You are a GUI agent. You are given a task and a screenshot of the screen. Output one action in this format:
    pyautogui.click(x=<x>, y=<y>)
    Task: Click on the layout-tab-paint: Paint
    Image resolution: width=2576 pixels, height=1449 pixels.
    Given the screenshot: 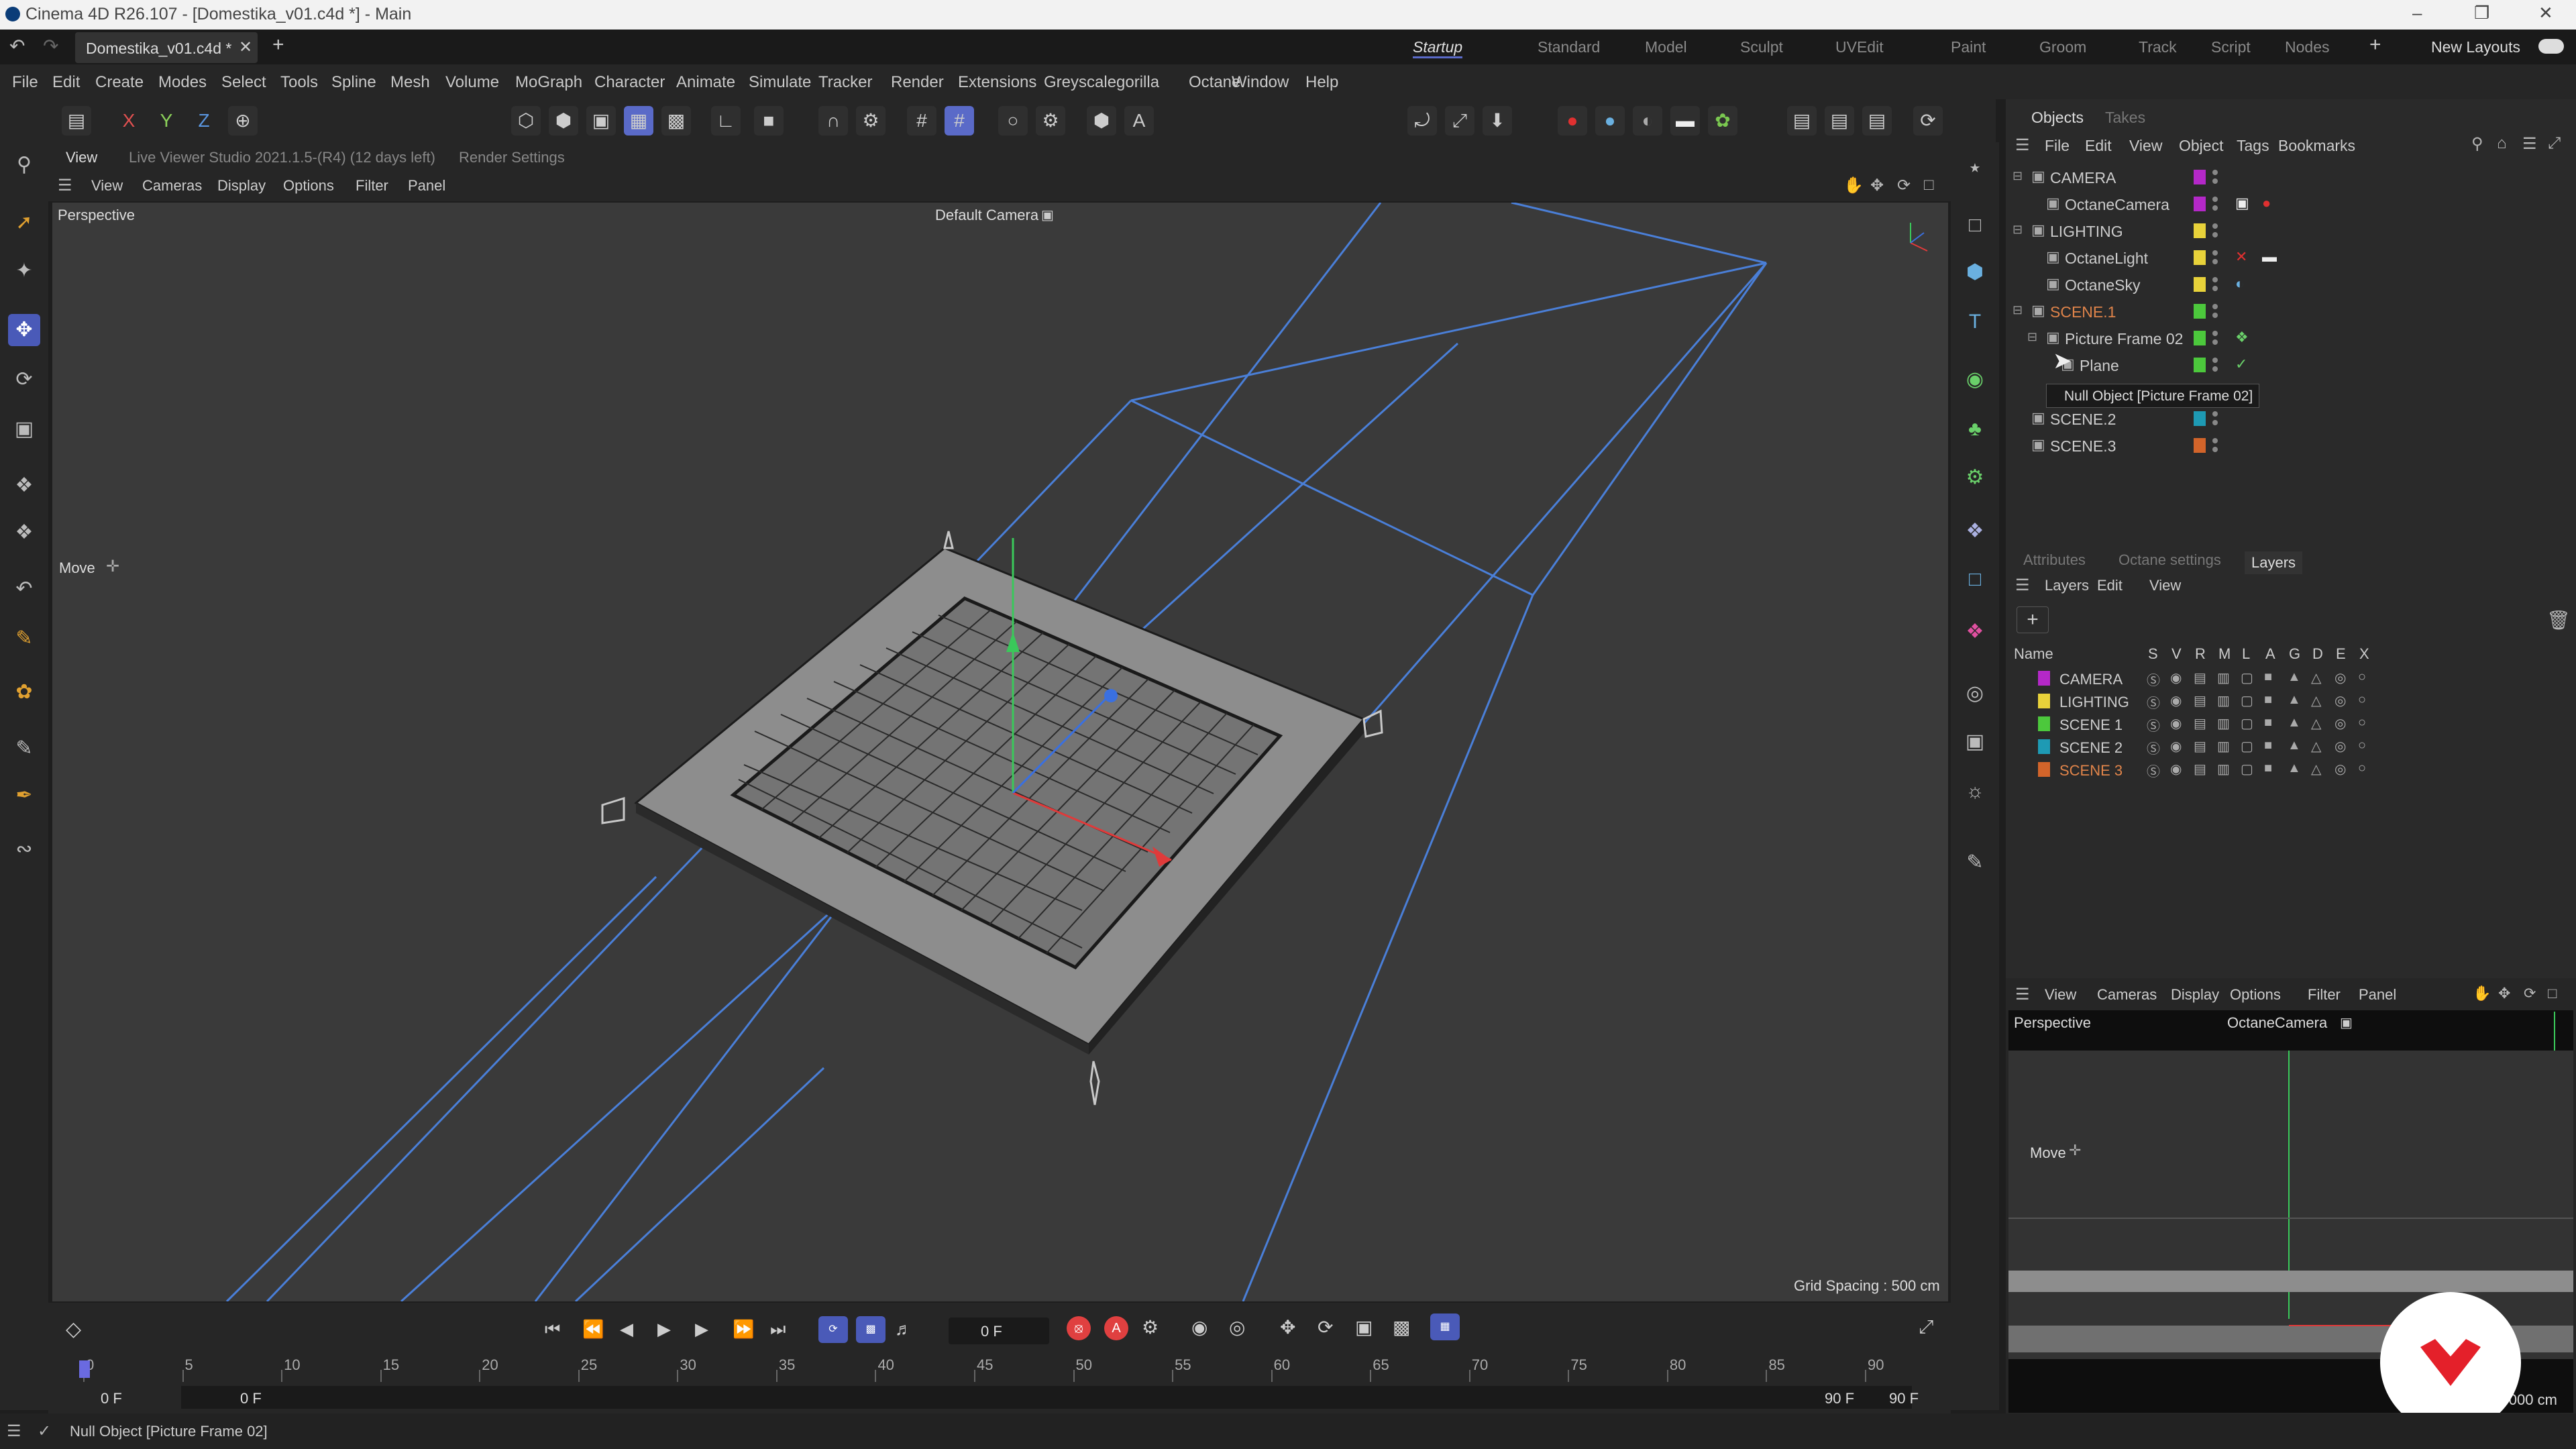 What is the action you would take?
    pyautogui.click(x=1968, y=47)
    